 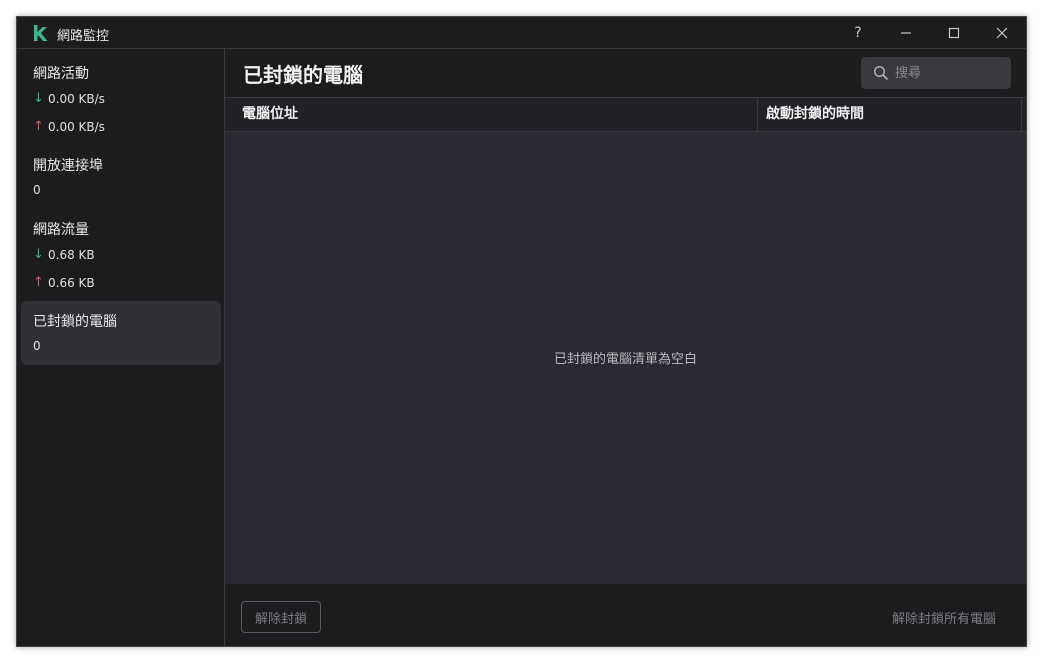 I want to click on close-button, so click(x=1002, y=32).